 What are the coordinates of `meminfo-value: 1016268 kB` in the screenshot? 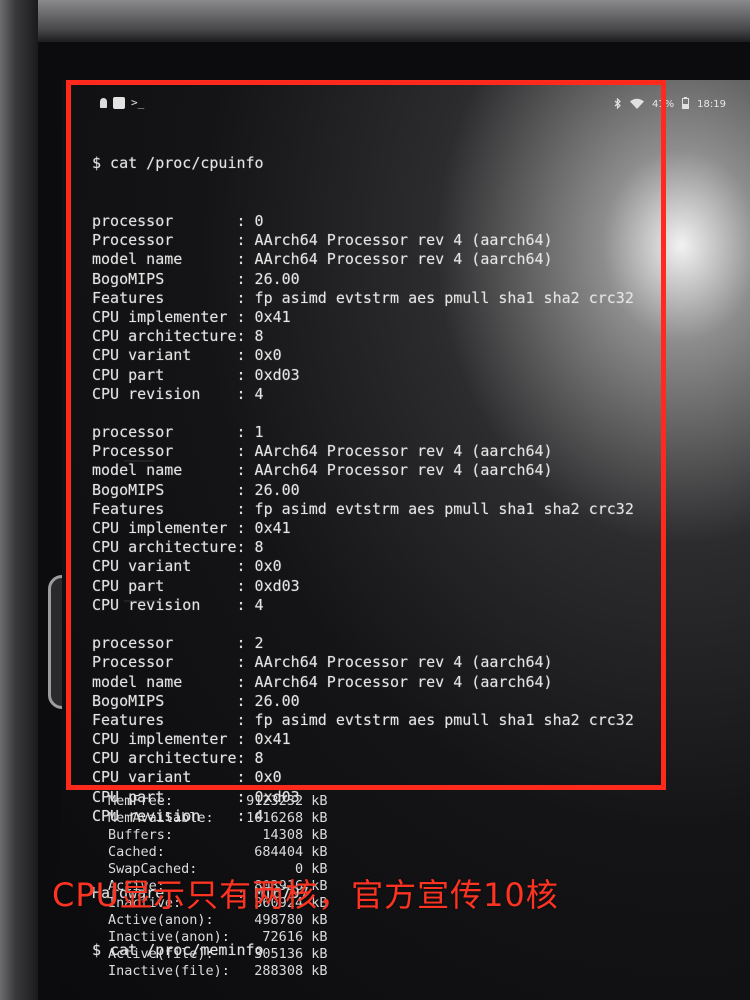 It's located at (283, 818).